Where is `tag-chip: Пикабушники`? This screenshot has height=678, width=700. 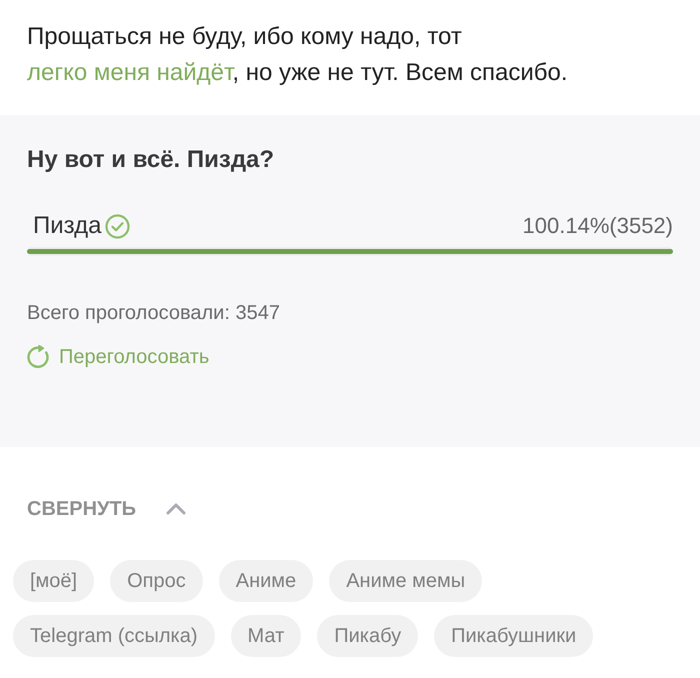 tag-chip: Пикабушники is located at coordinates (514, 636).